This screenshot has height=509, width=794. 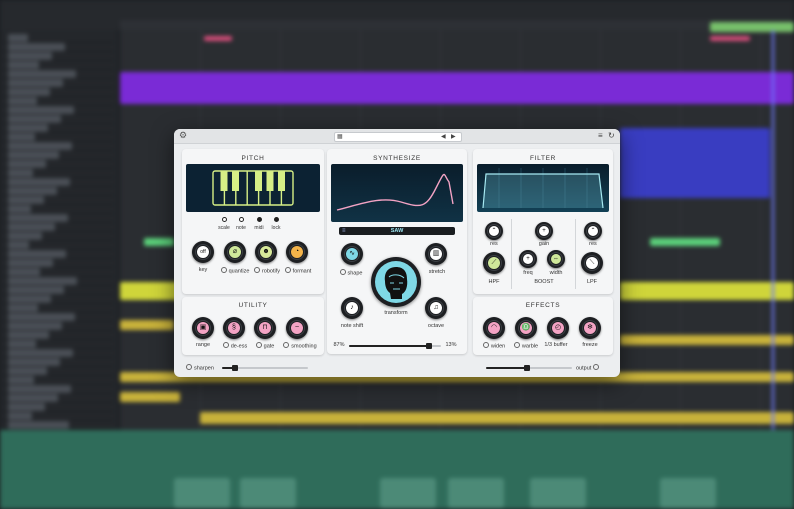 I want to click on warble-knob: ♎, so click(x=526, y=328).